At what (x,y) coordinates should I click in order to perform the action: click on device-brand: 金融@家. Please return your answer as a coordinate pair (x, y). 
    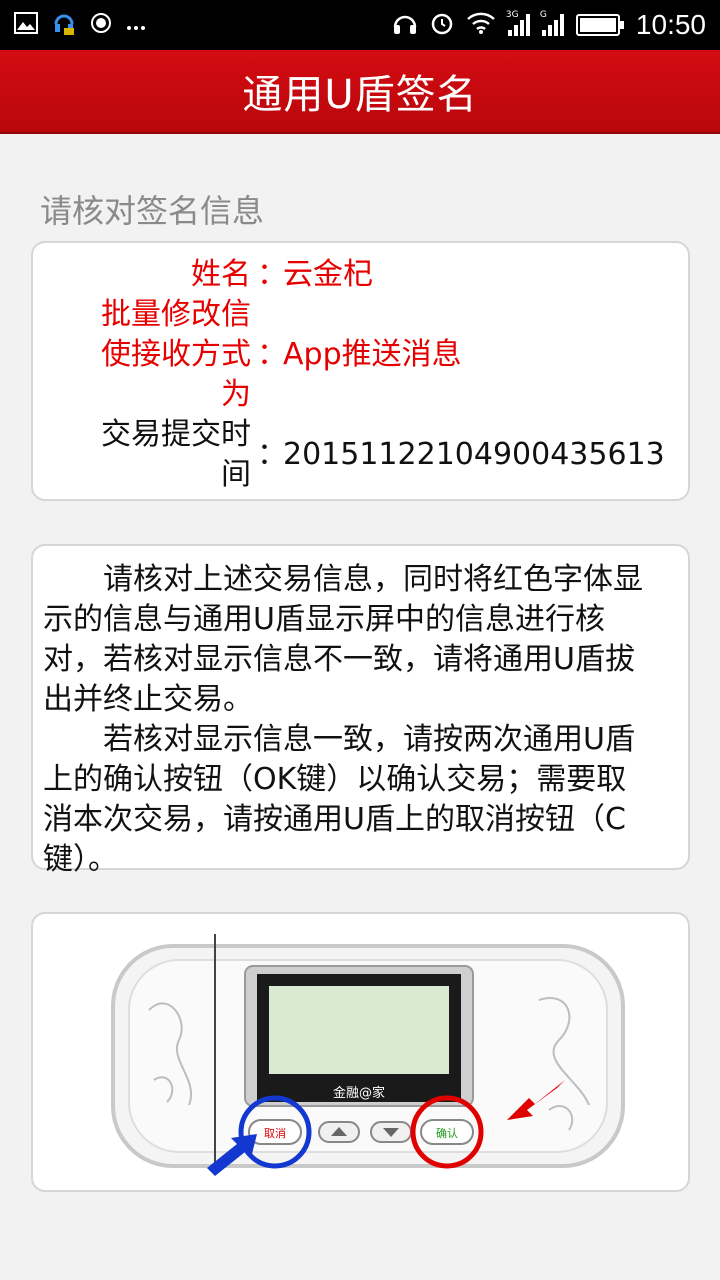
    Looking at the image, I should click on (359, 1093).